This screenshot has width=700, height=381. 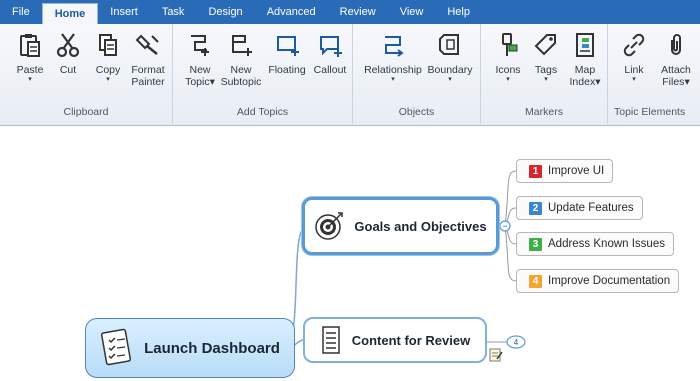 I want to click on paperclip-icon, so click(x=676, y=44).